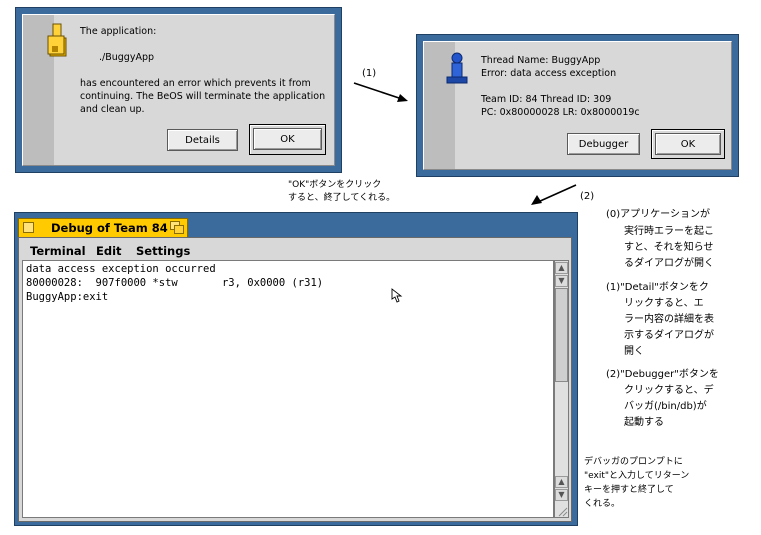 Image resolution: width=761 pixels, height=535 pixels. Describe the element at coordinates (669, 263) in the screenshot. I see `note0-line4: るダイアログが開く` at that location.